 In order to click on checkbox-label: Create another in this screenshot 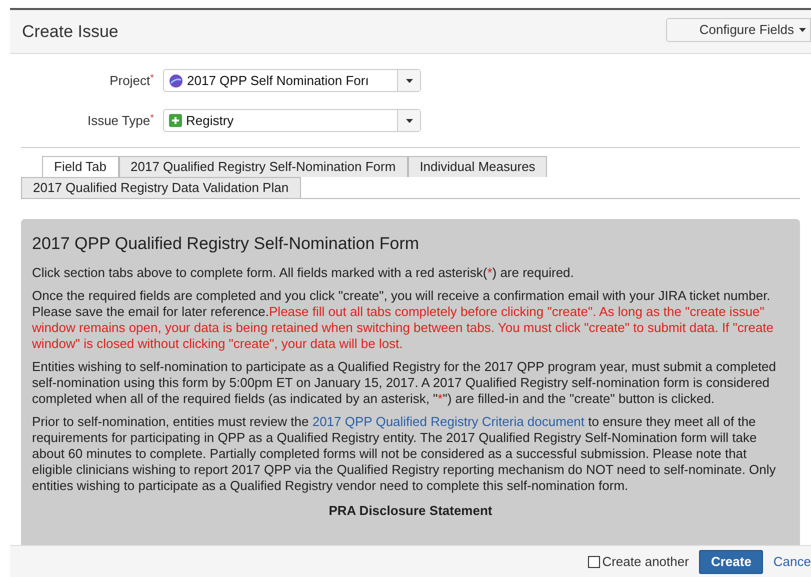, I will do `click(645, 561)`.